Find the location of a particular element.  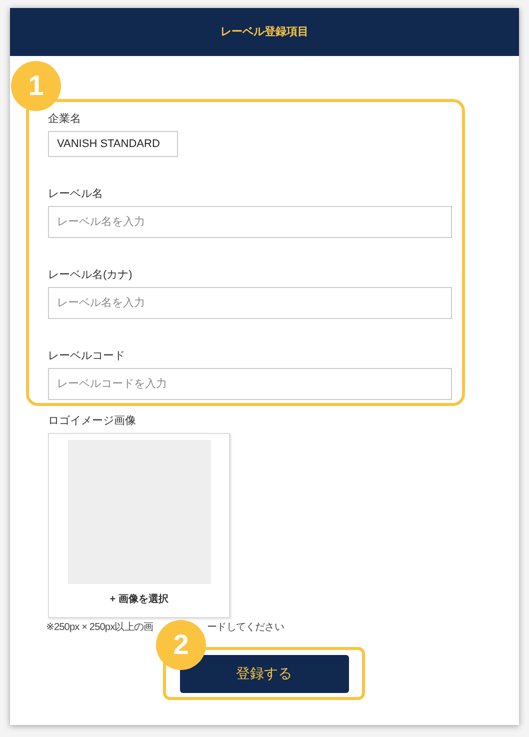

note-text: ※250px × 250px以上の画 is located at coordinates (100, 627).